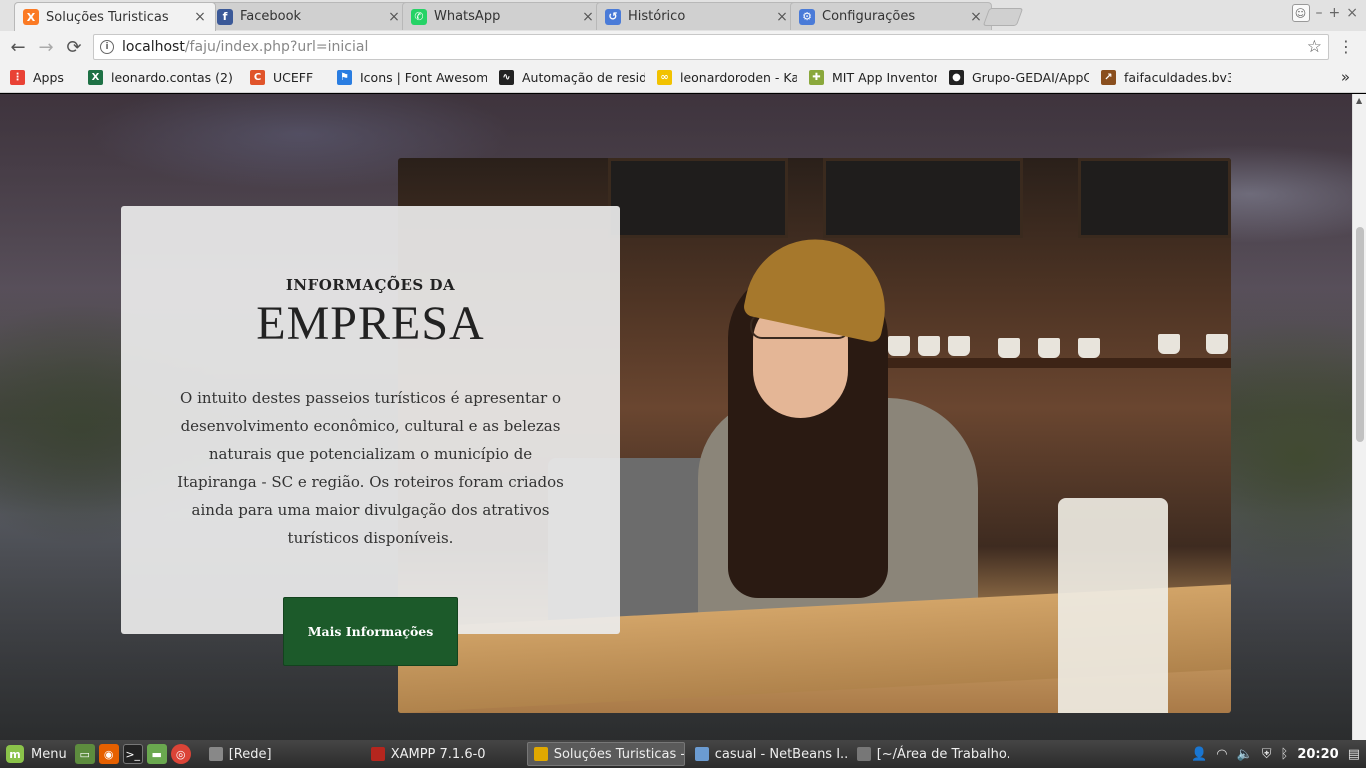  What do you see at coordinates (1267, 754) in the screenshot?
I see `update-shield-icon: ⛨` at bounding box center [1267, 754].